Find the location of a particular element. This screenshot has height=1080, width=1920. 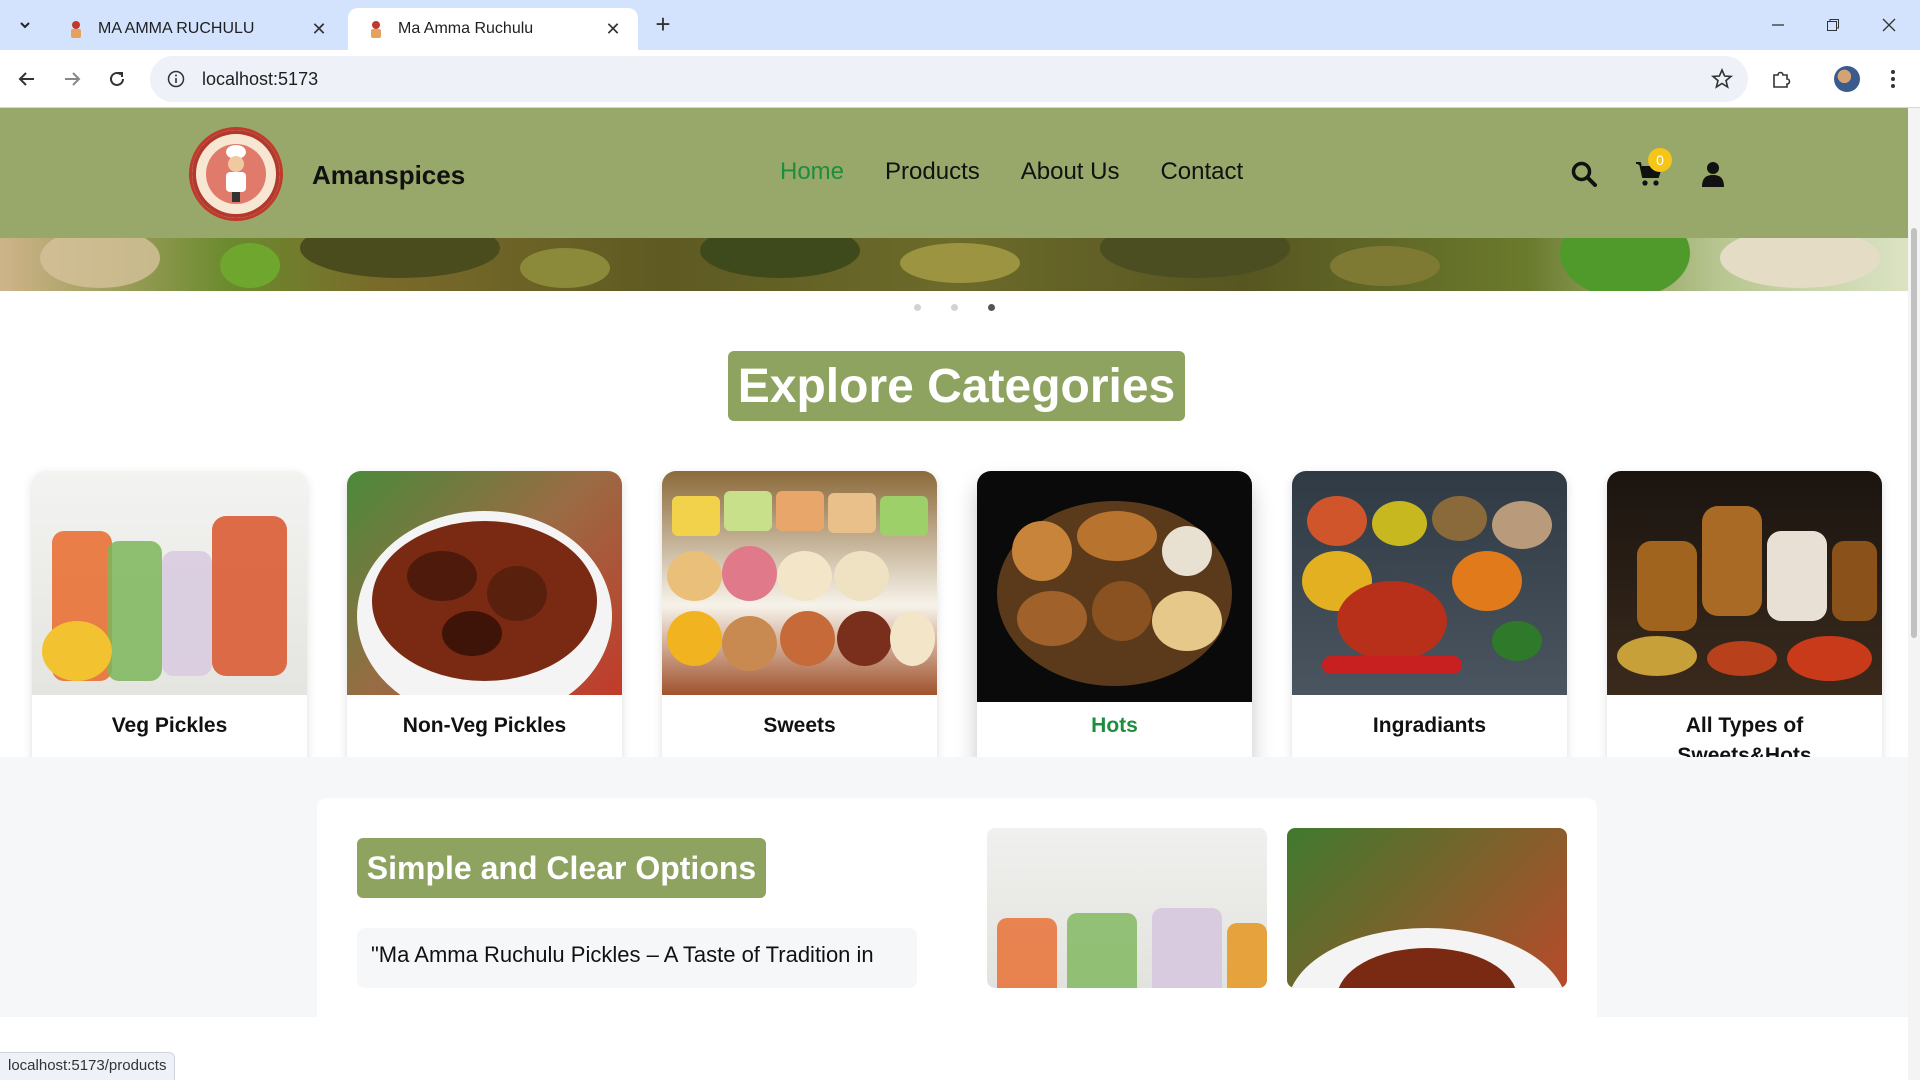

reload-icon is located at coordinates (117, 78).